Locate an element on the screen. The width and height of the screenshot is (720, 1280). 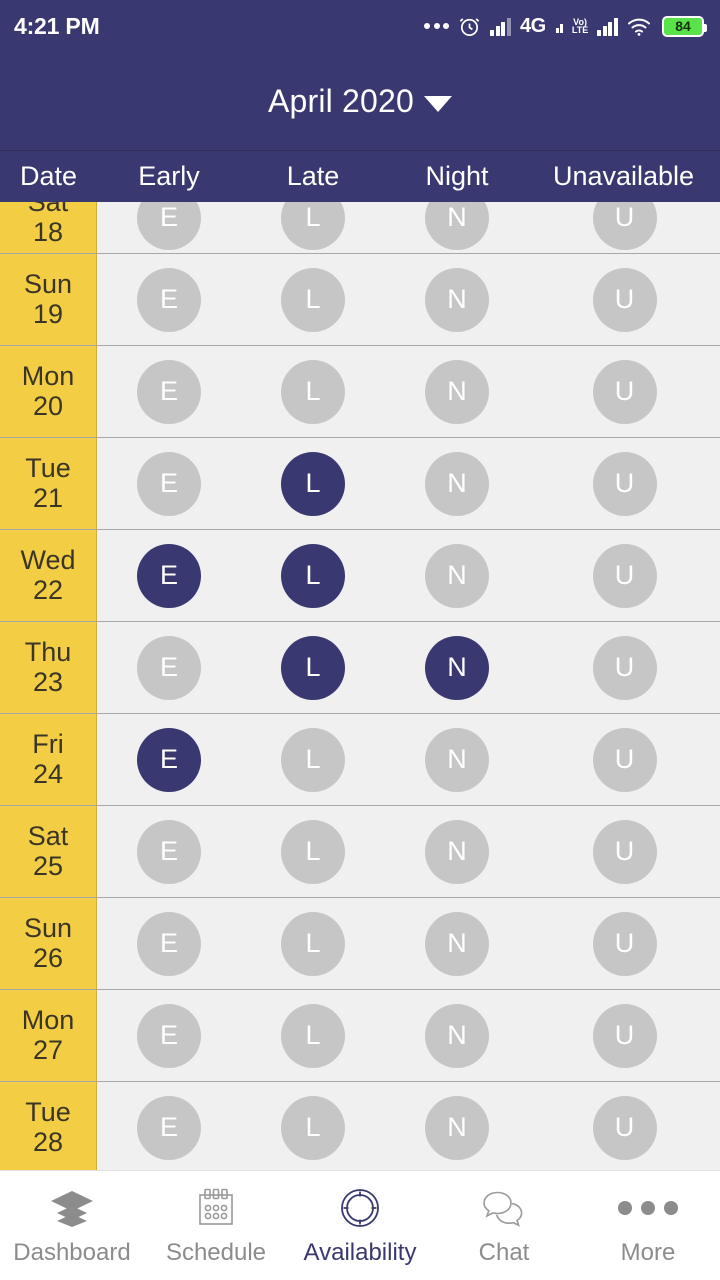
volte-bottom: LTE is located at coordinates (580, 30).